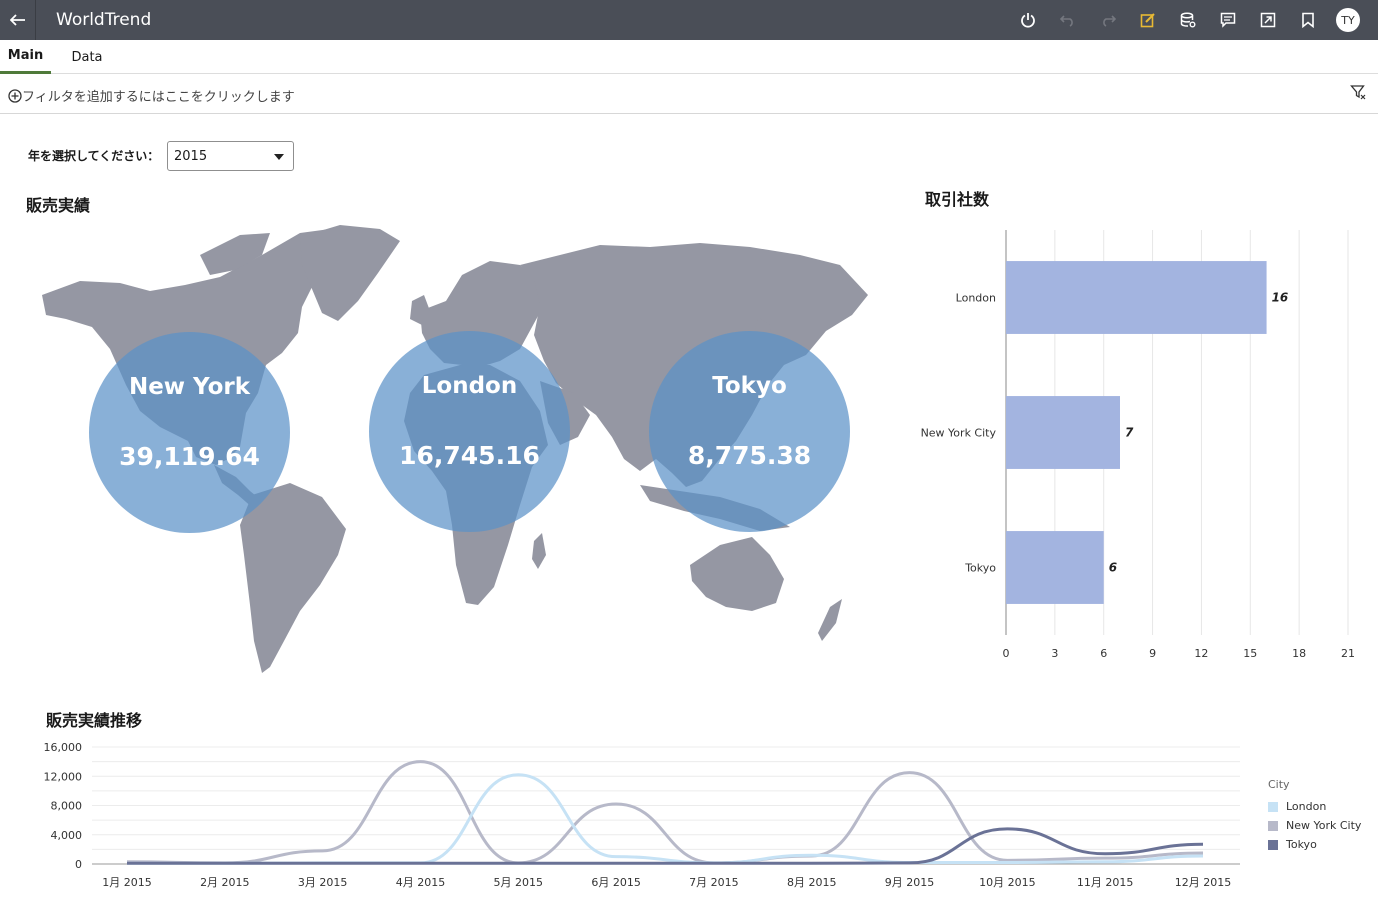 This screenshot has height=906, width=1378. What do you see at coordinates (94, 720) in the screenshot?
I see `trend-chart-title: 販売実績推移` at bounding box center [94, 720].